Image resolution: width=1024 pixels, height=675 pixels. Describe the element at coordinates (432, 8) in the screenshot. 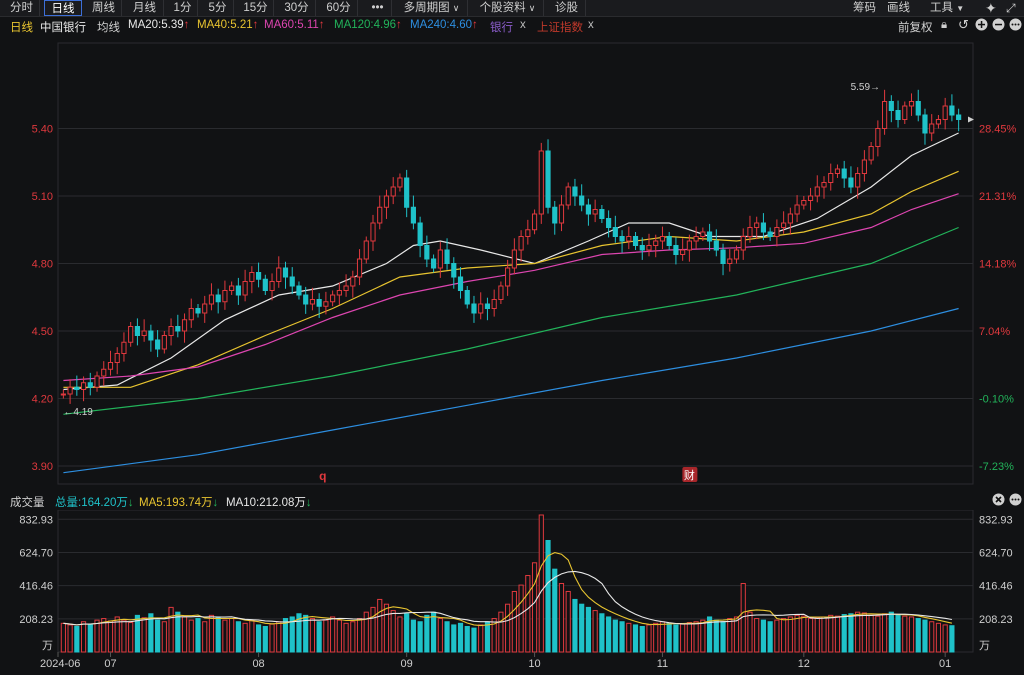

I see `multi-period-button: 多周期图 ∨` at that location.